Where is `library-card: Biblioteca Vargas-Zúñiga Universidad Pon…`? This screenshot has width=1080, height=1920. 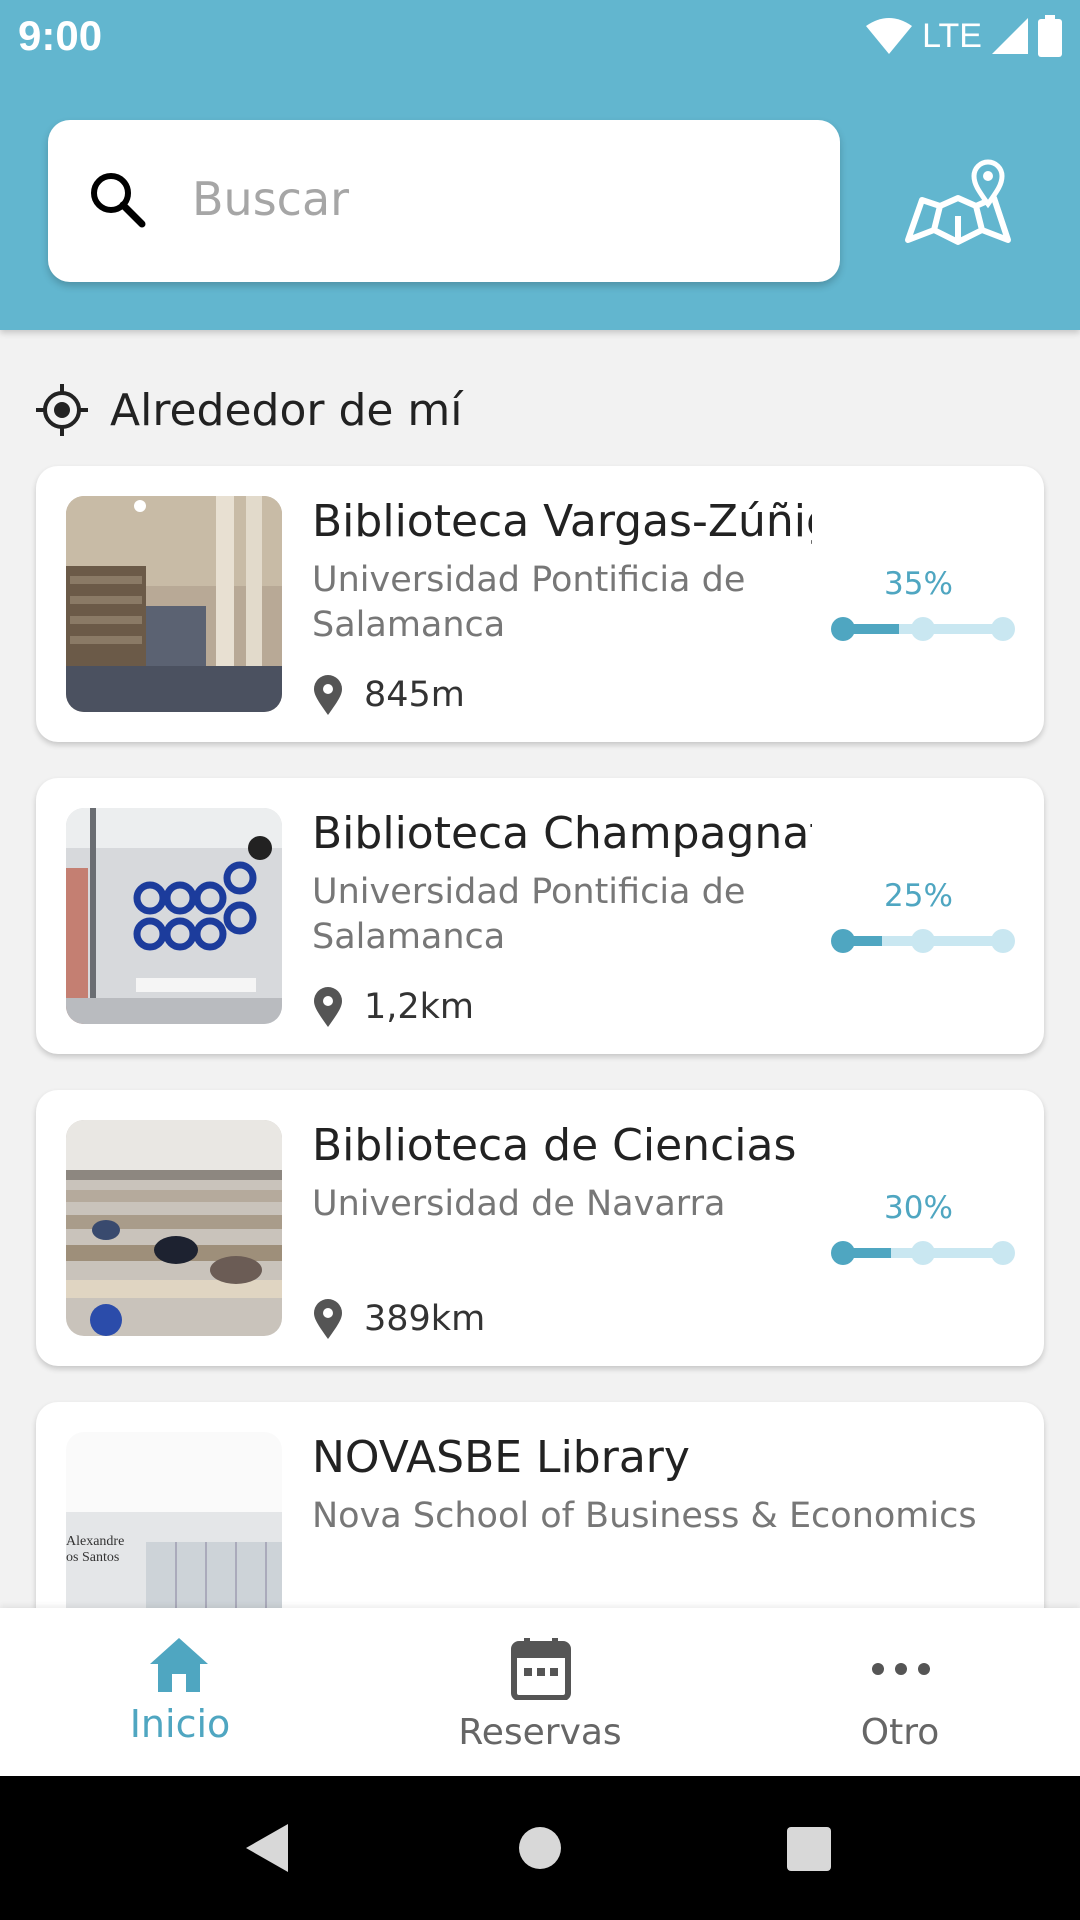 library-card: Biblioteca Vargas-Zúñiga Universidad Pon… is located at coordinates (540, 604).